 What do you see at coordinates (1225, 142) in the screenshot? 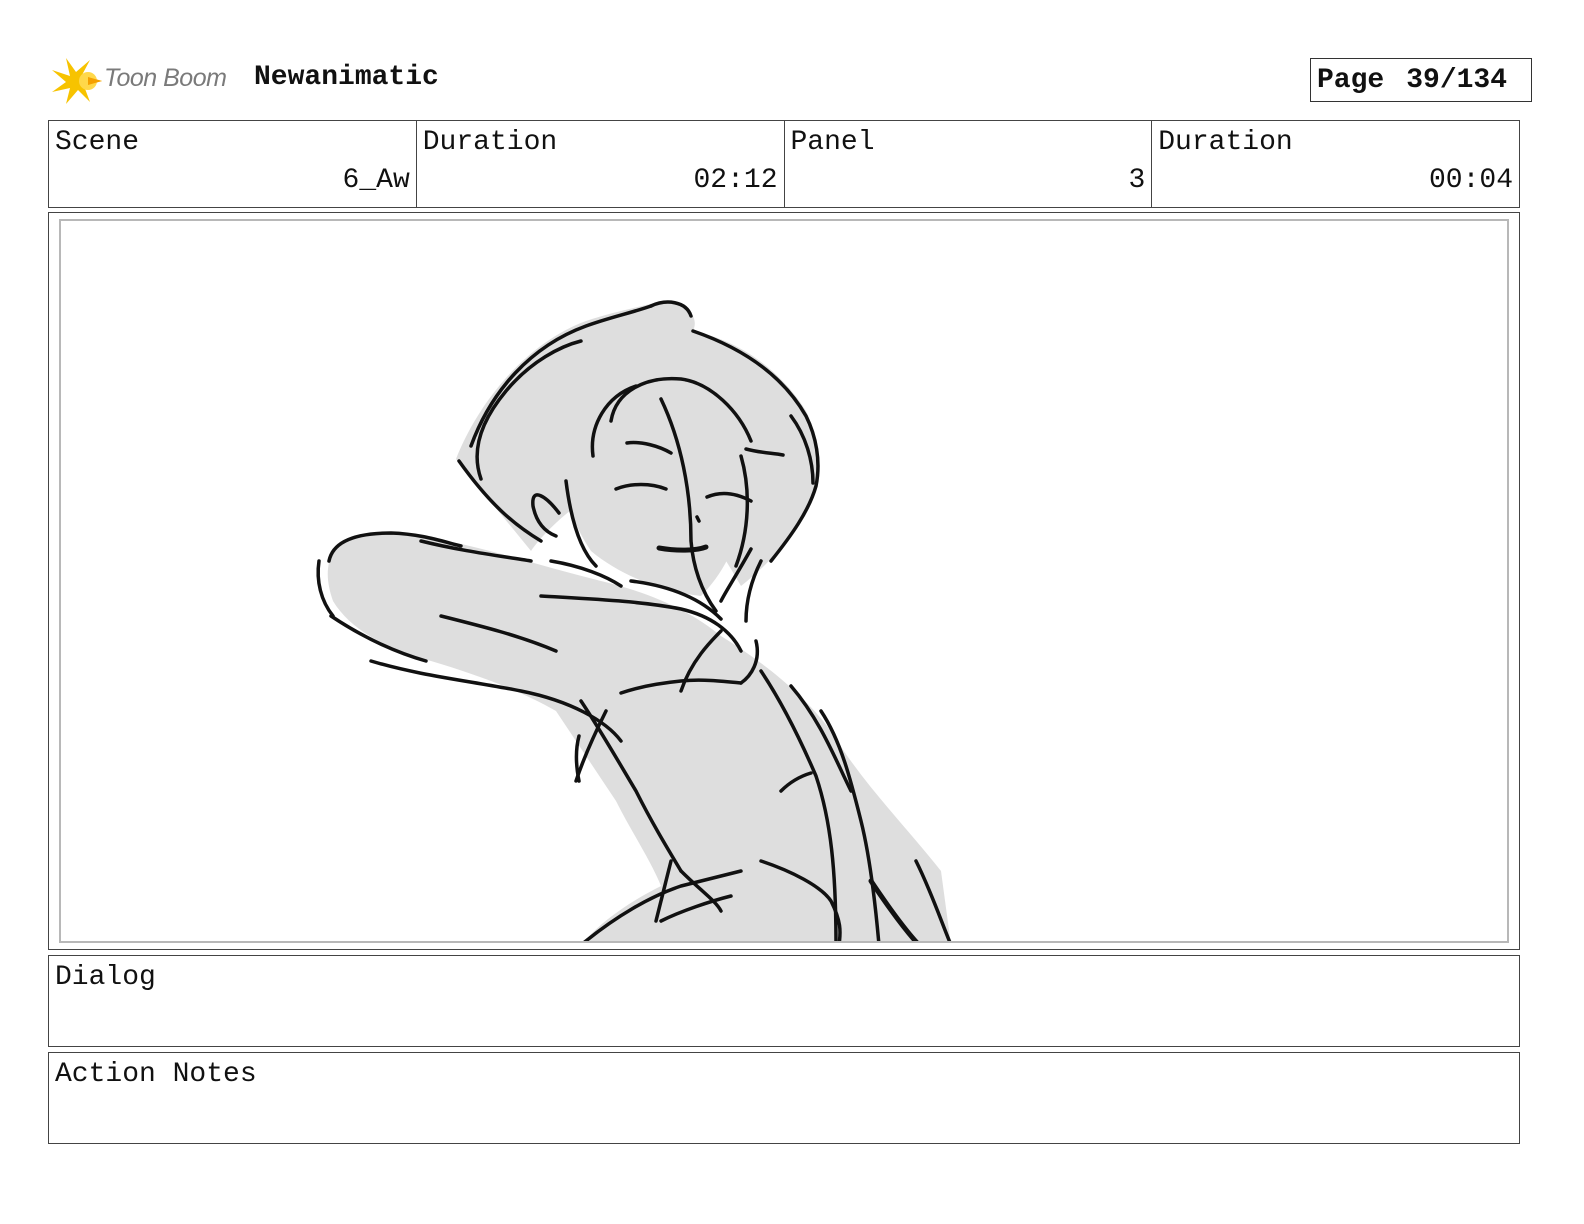
I see `panel-duration-label: Duration` at bounding box center [1225, 142].